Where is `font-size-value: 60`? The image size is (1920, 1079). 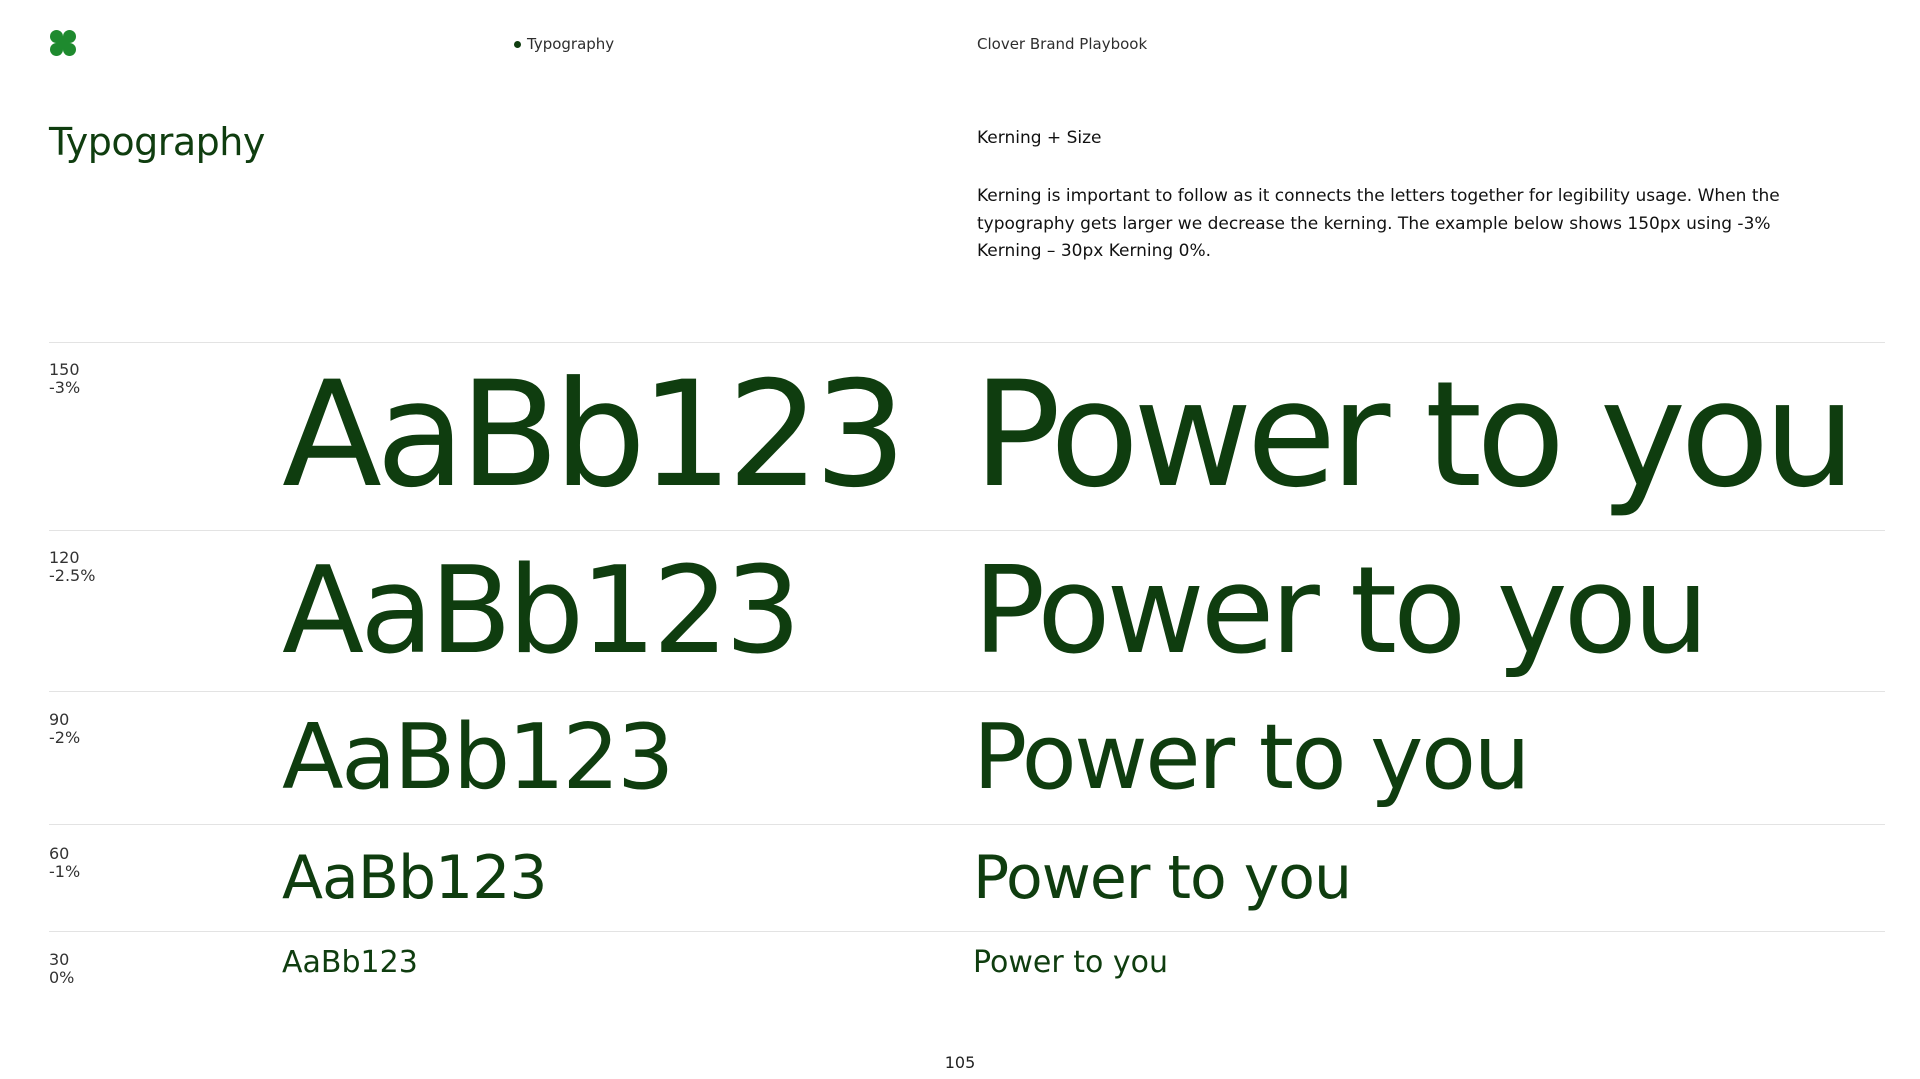
font-size-value: 60 is located at coordinates (59, 853).